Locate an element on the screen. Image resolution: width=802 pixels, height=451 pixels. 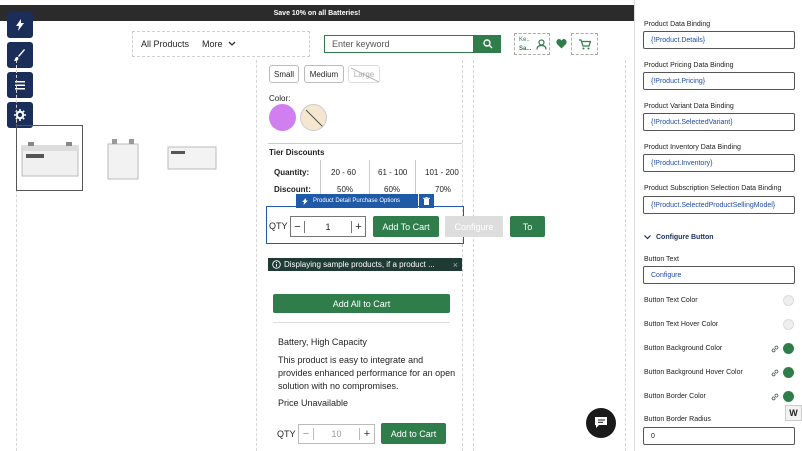
tier-discount-cell: 70% is located at coordinates (443, 189).